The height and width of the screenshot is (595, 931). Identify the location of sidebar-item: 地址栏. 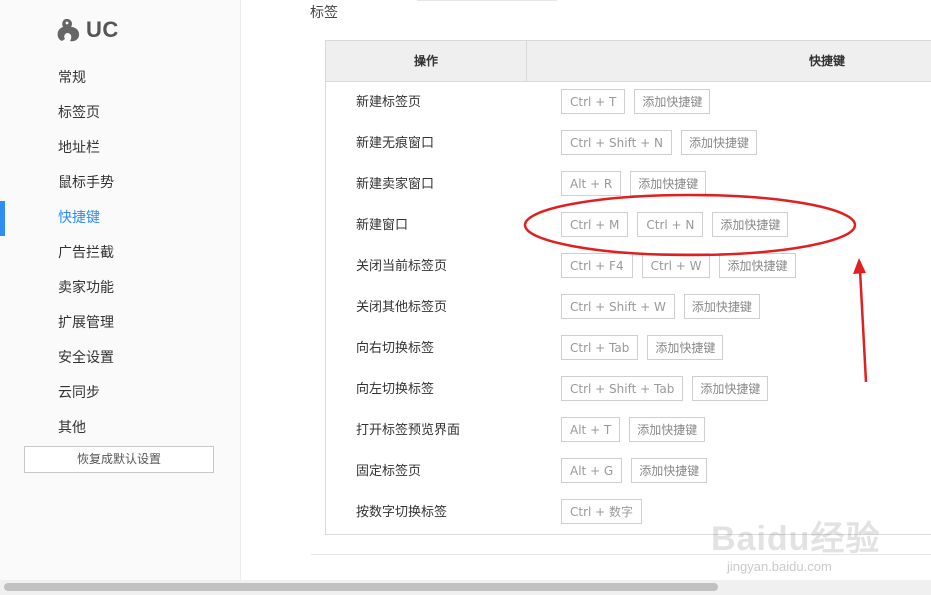
(120, 148).